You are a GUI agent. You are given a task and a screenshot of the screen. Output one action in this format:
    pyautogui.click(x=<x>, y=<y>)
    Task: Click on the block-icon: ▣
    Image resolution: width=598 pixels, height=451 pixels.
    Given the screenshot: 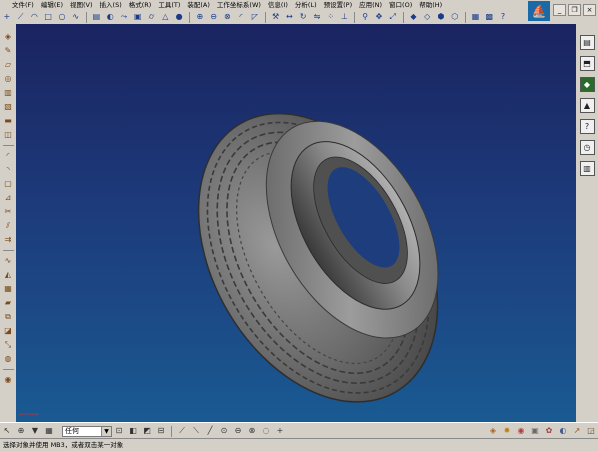 What is the action you would take?
    pyautogui.click(x=138, y=17)
    